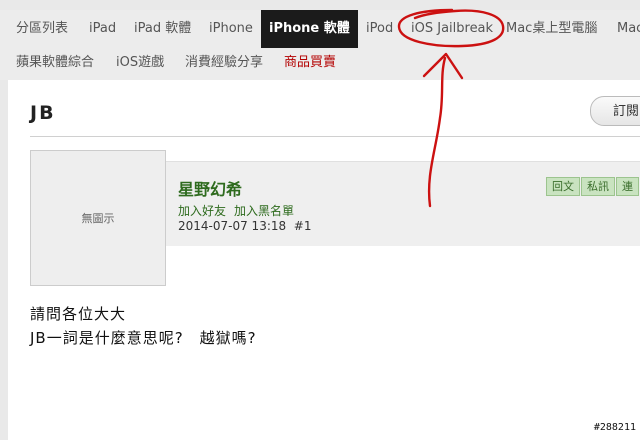 The image size is (640, 440). I want to click on nav-iphone: iPhone, so click(231, 29).